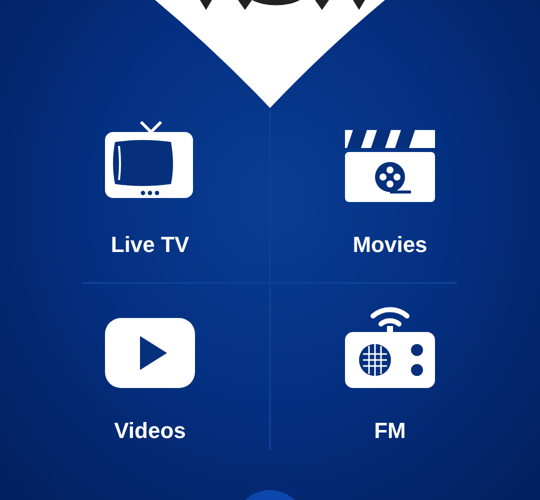  I want to click on menu-label: FM, so click(390, 431).